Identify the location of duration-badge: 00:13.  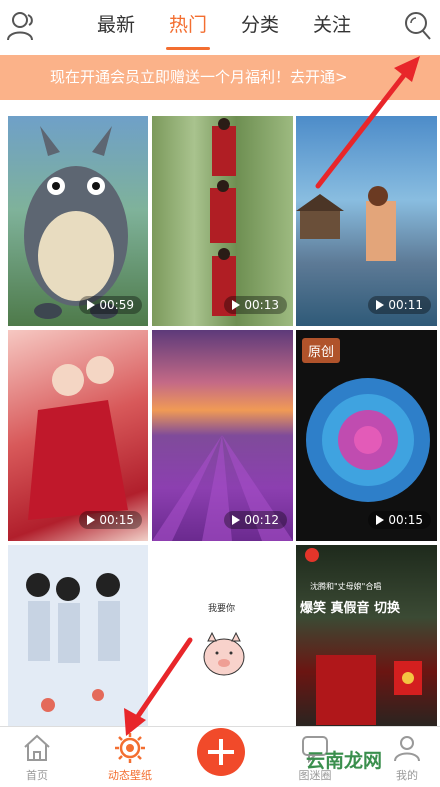
(255, 305).